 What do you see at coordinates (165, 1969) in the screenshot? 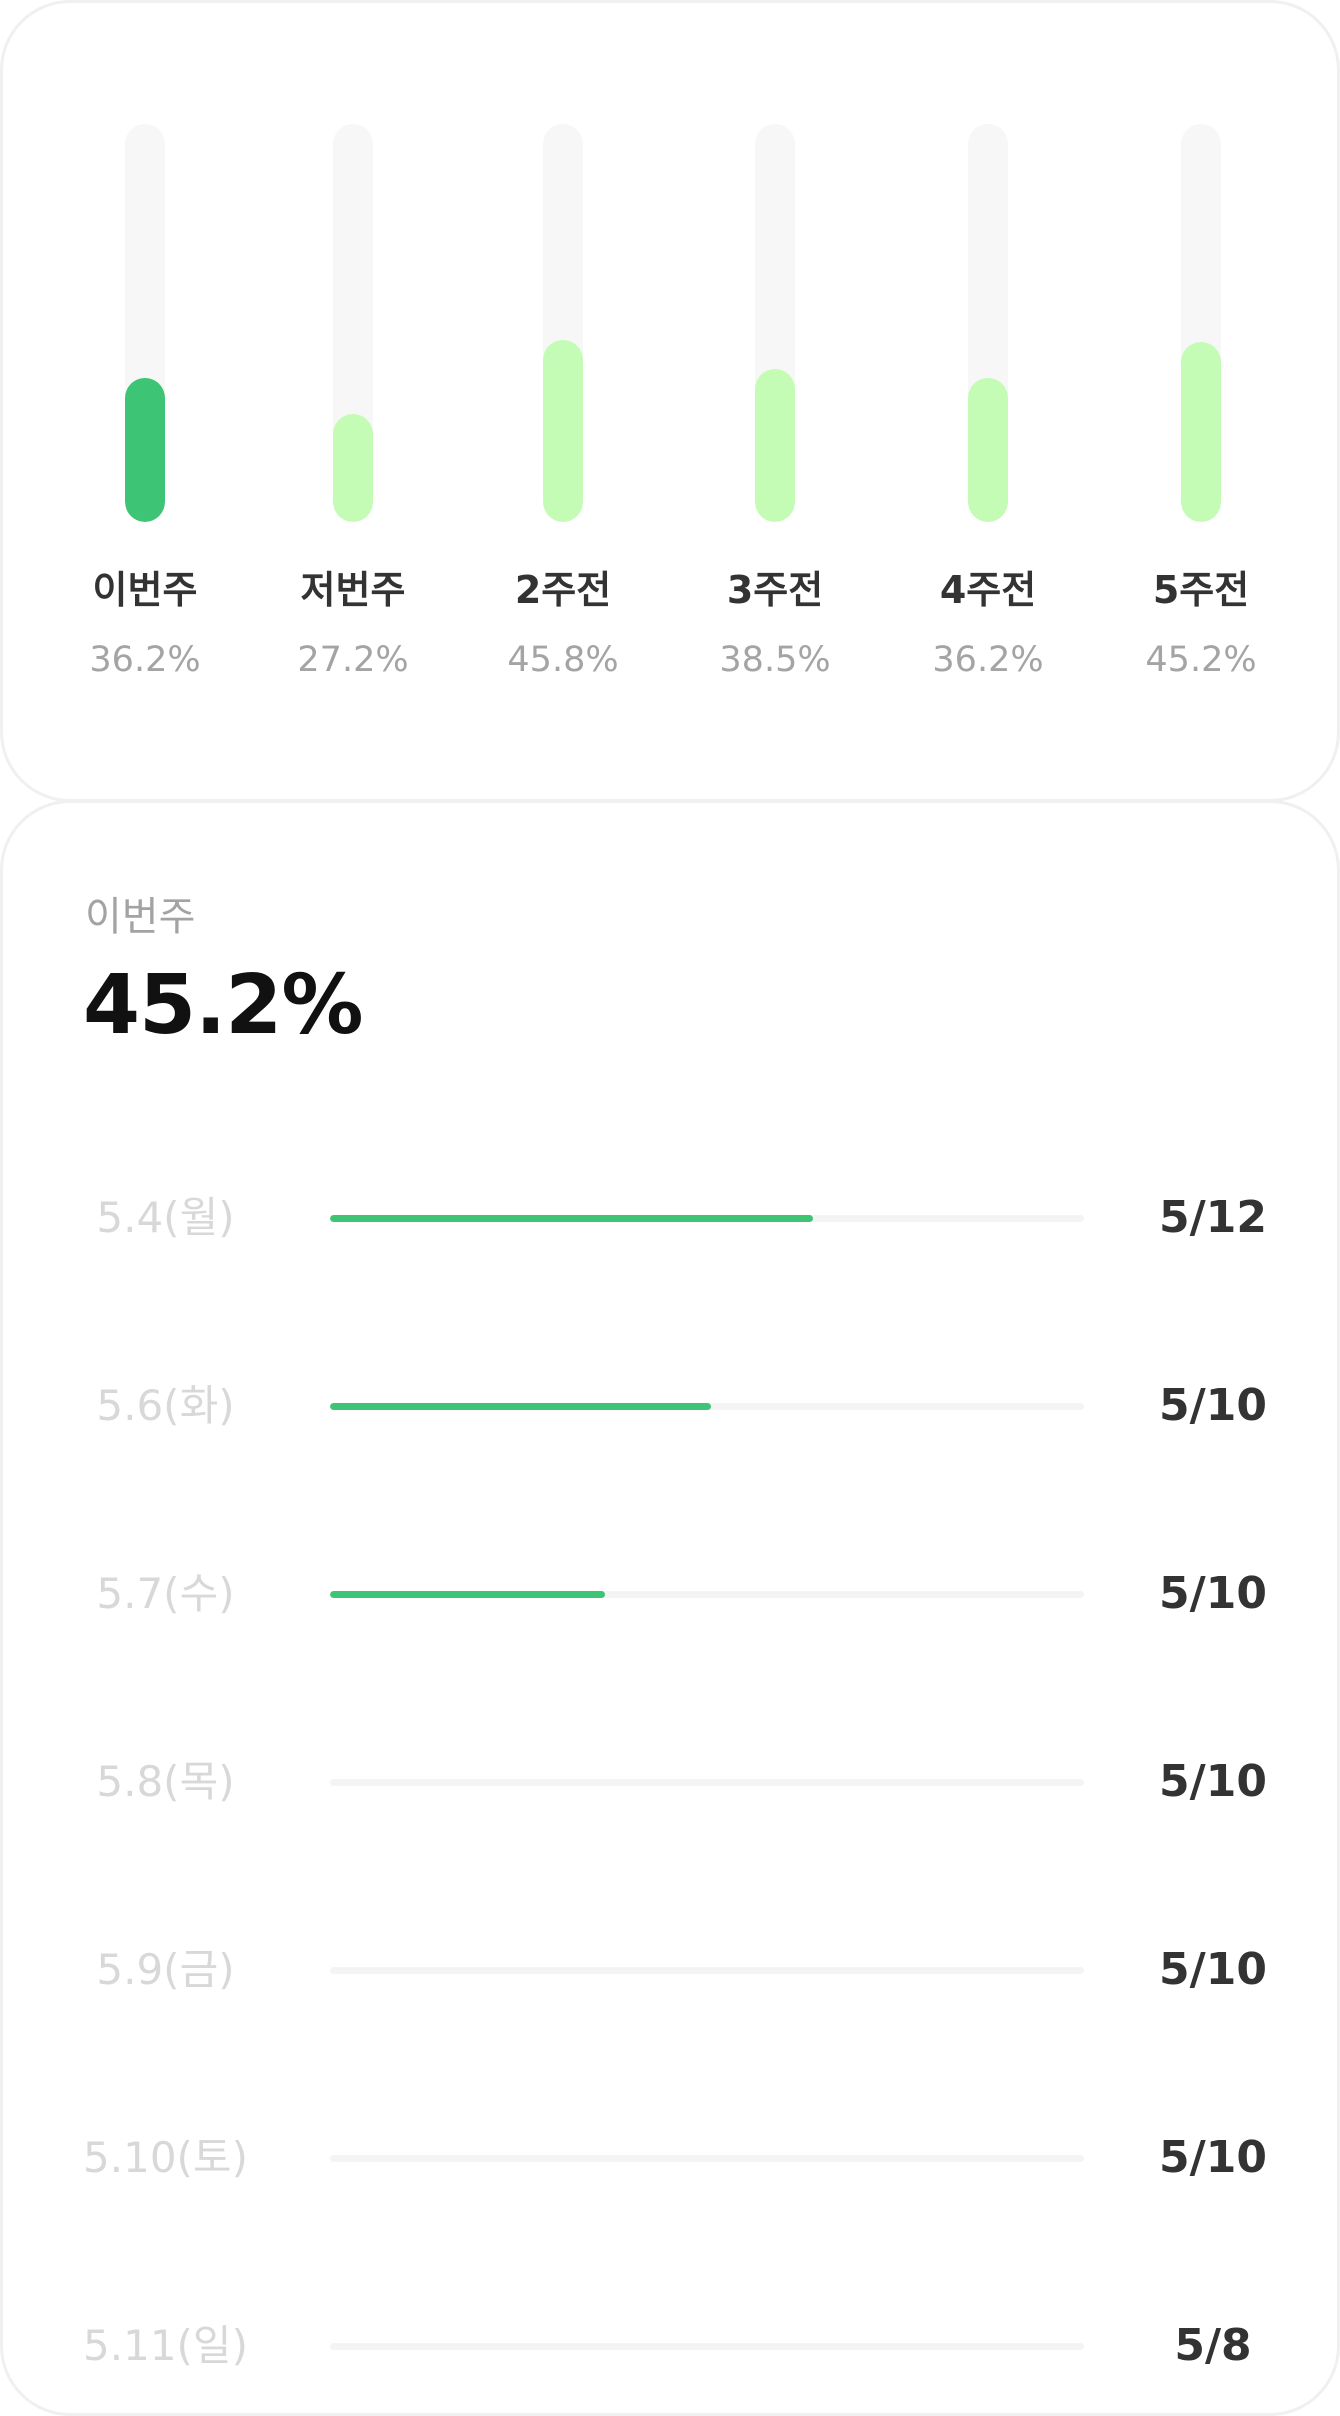
I see `day-date: 5.9(금)` at bounding box center [165, 1969].